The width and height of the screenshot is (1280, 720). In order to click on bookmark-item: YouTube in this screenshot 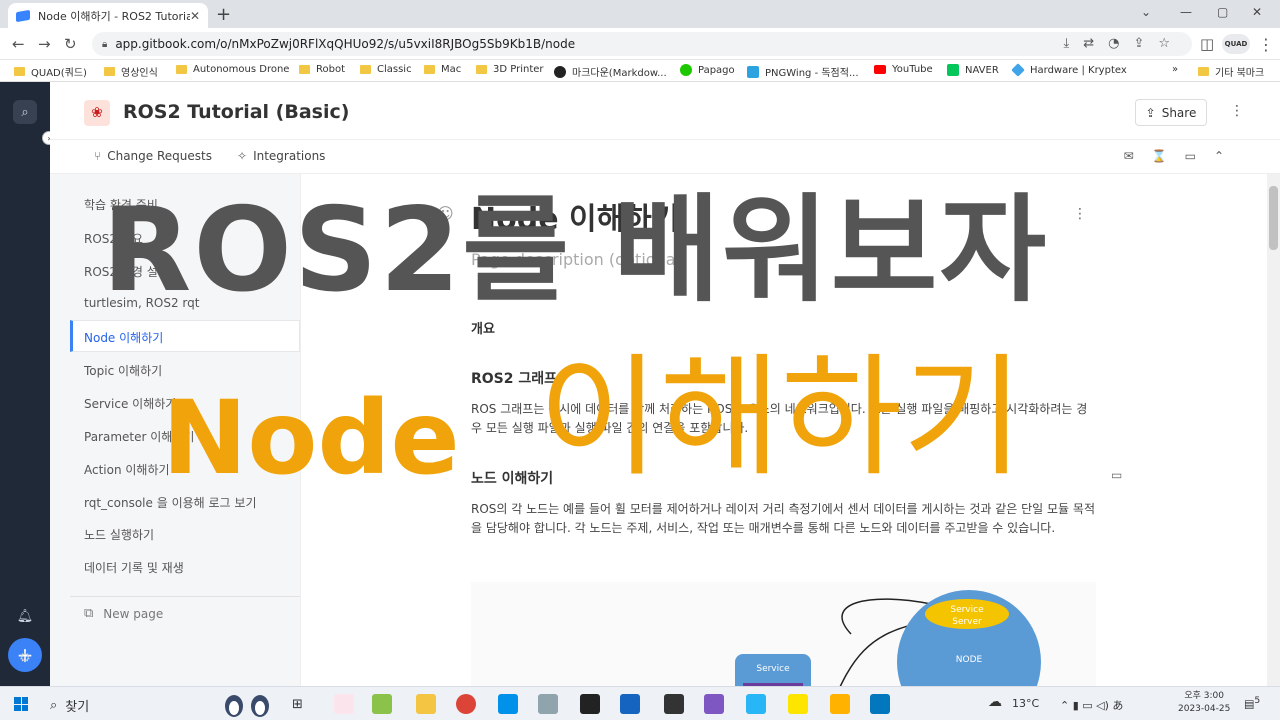, I will do `click(903, 69)`.